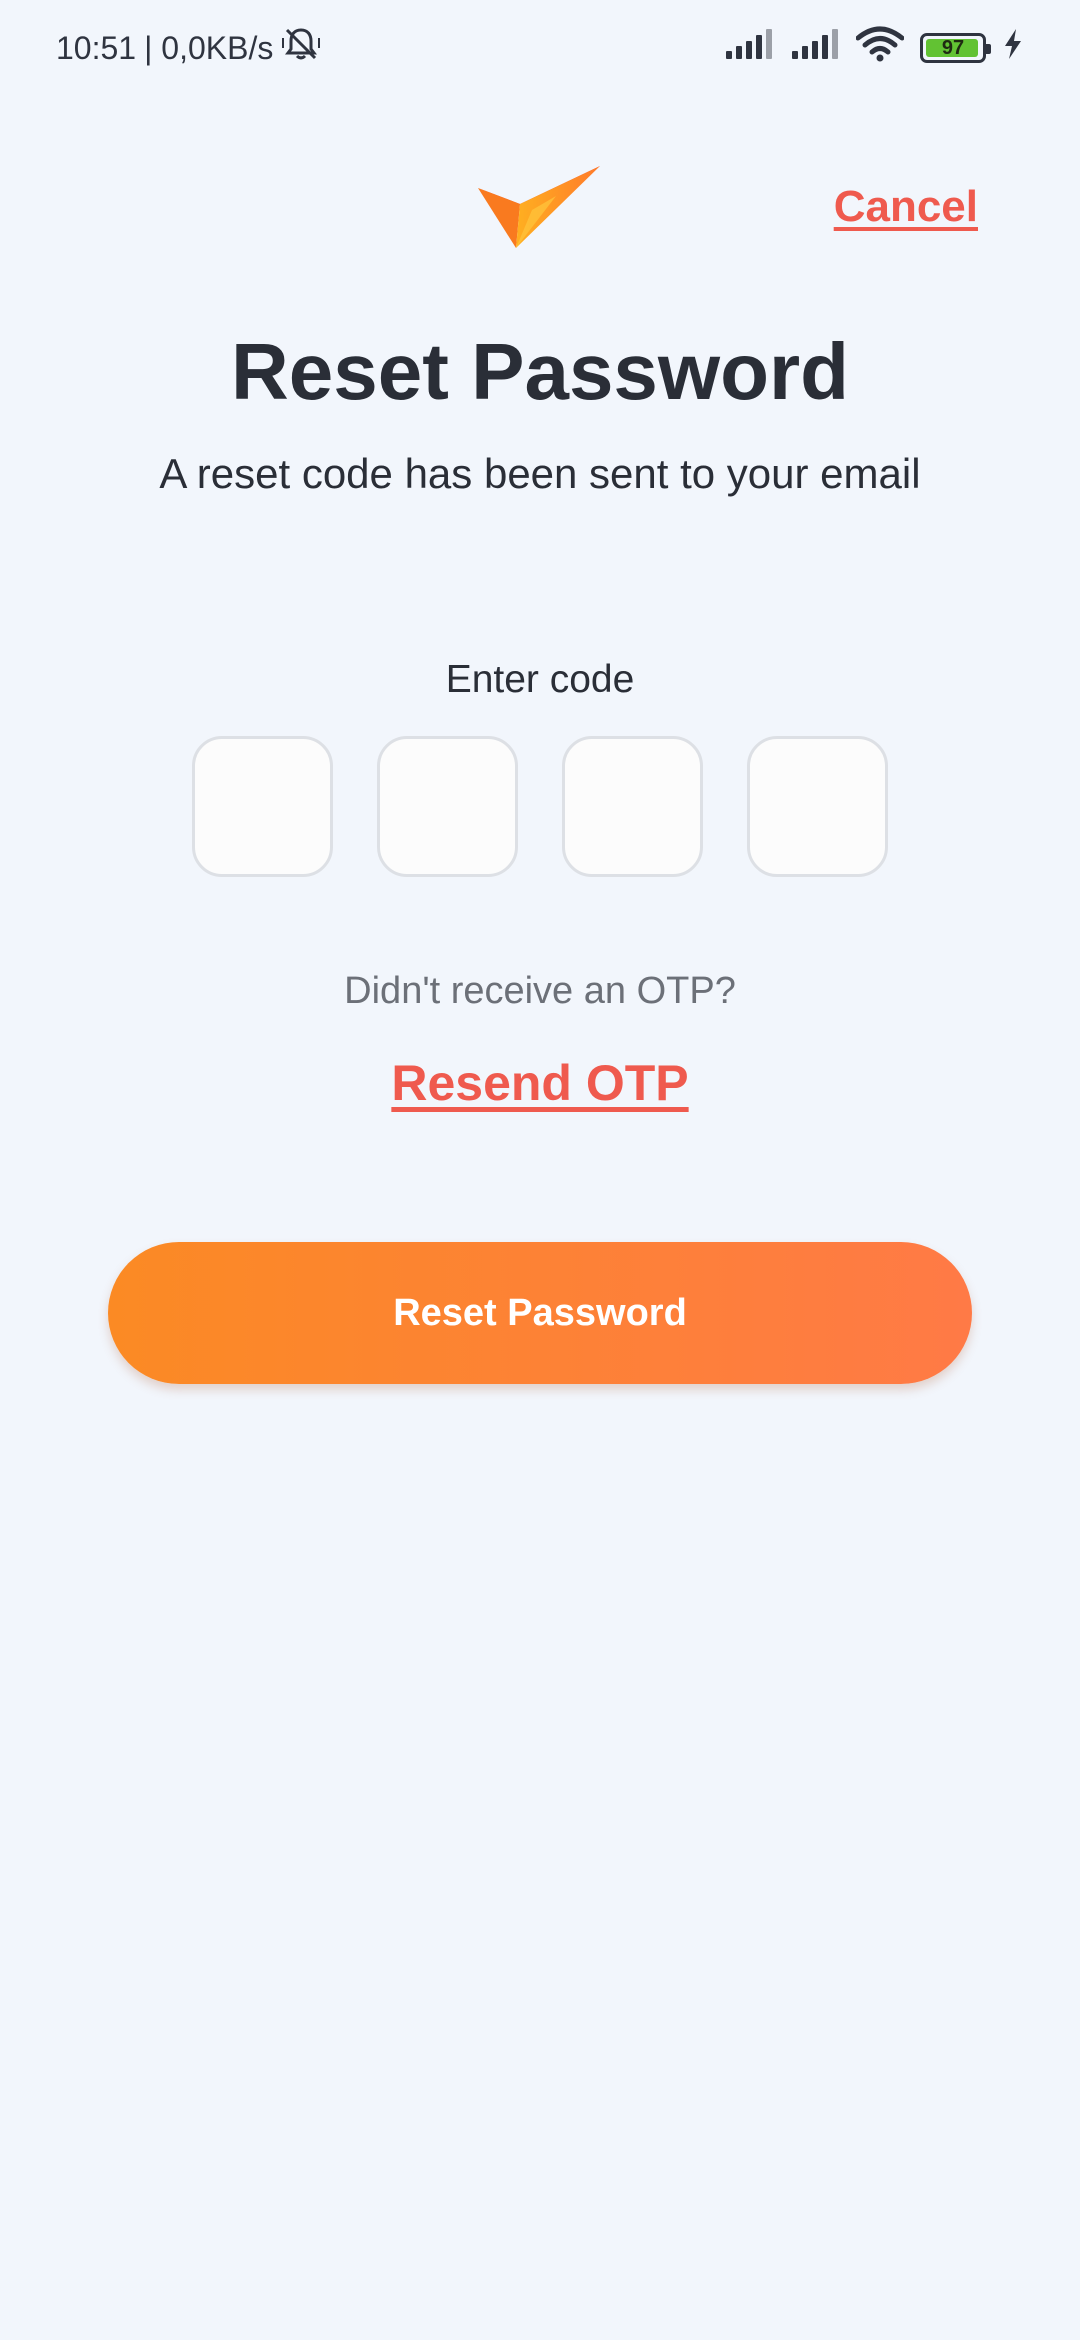 The image size is (1080, 2340). I want to click on battery-icon: 97, so click(955, 48).